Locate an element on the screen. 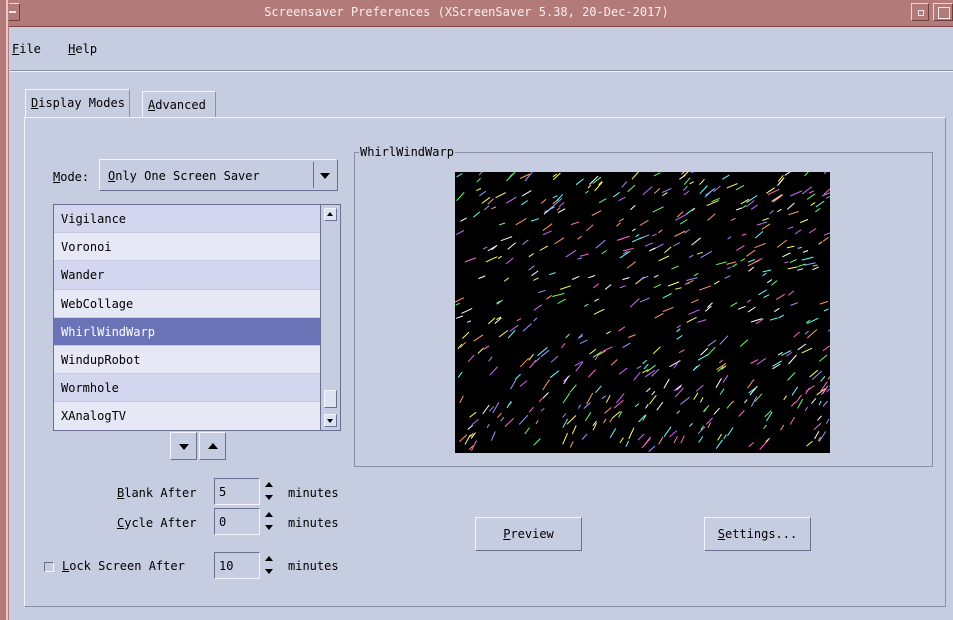 This screenshot has height=620, width=953. scrollbar-thumb is located at coordinates (330, 399).